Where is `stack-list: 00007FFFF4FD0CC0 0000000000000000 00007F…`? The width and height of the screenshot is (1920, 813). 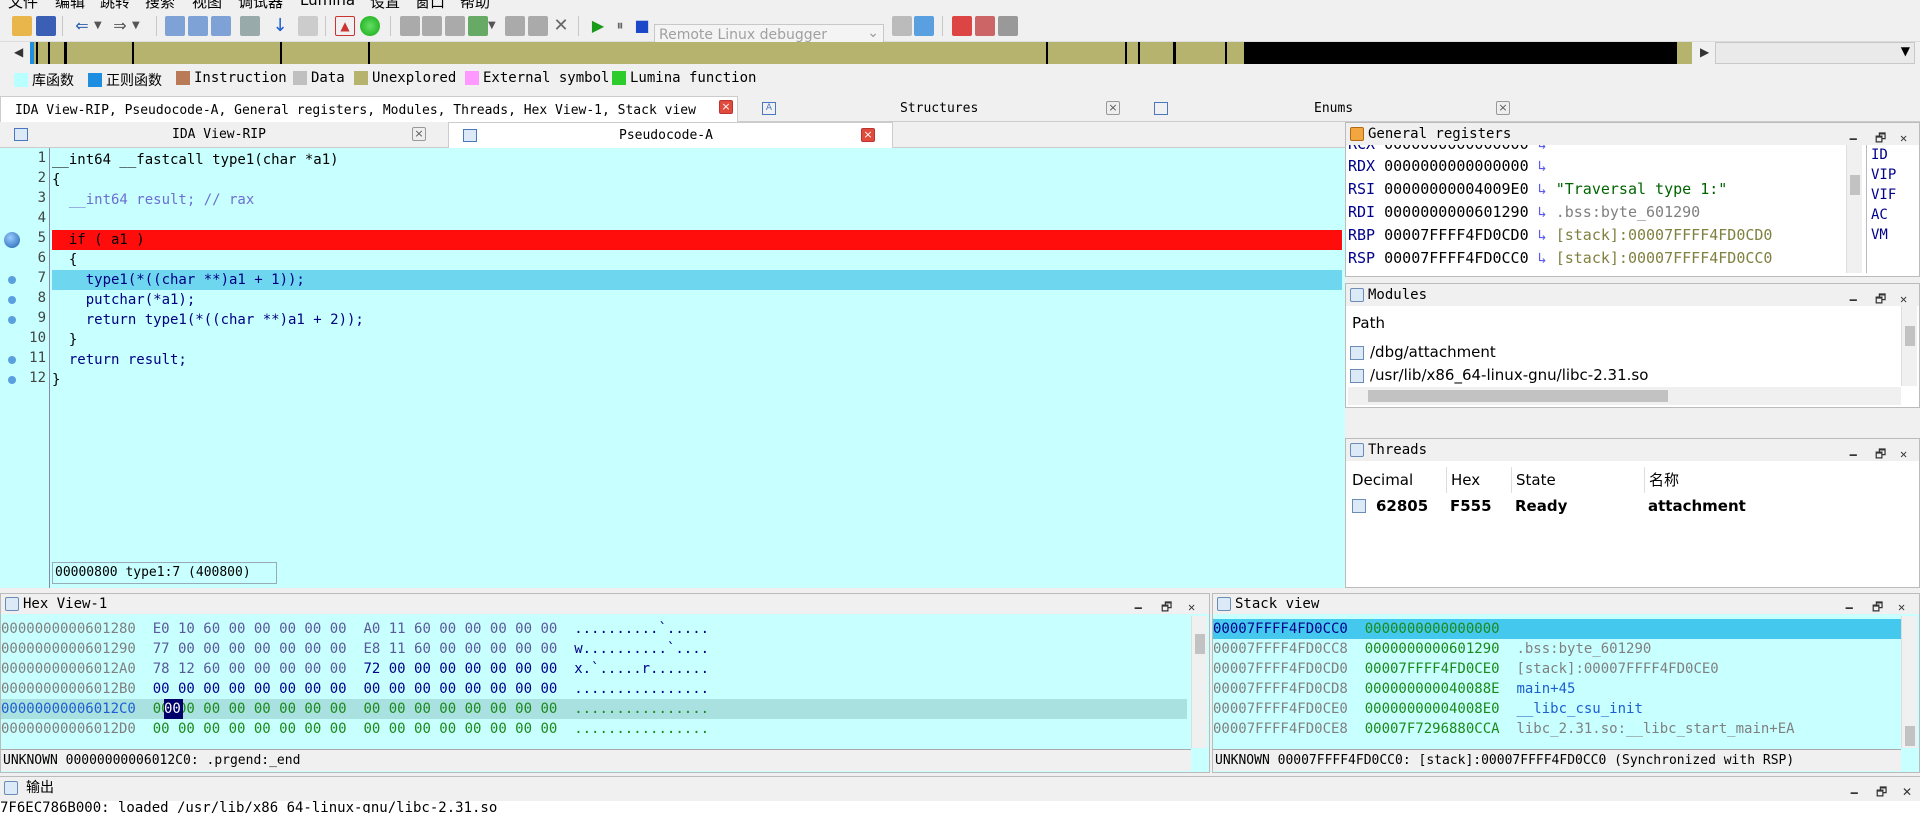
stack-list: 00007FFFF4FD0CC0 0000000000000000 00007F… is located at coordinates (1557, 684).